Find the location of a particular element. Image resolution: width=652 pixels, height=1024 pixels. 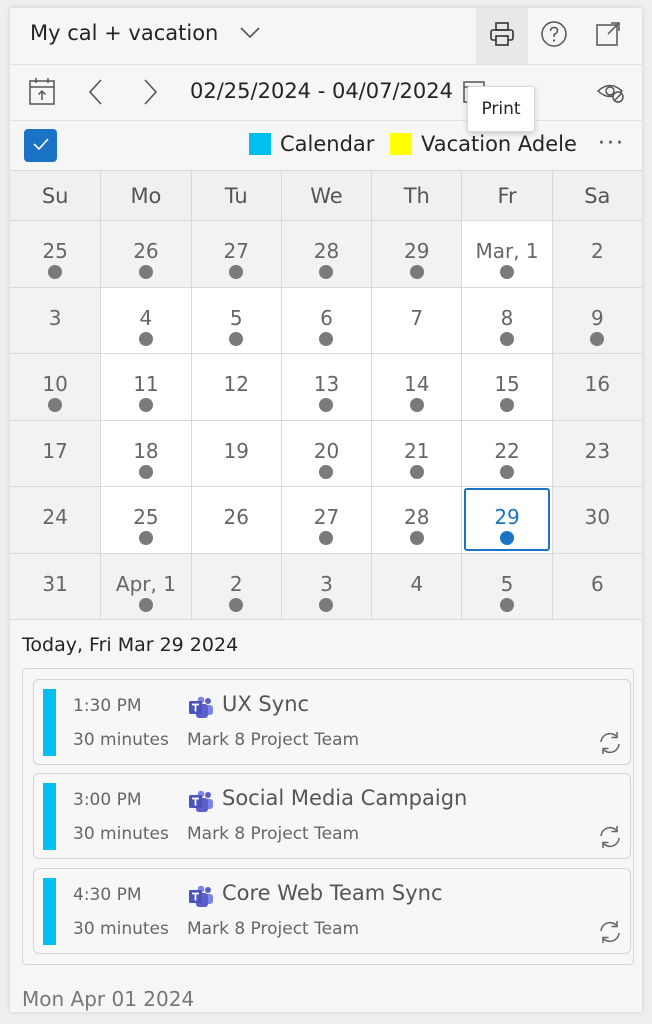

day-cell: 7 is located at coordinates (416, 319).